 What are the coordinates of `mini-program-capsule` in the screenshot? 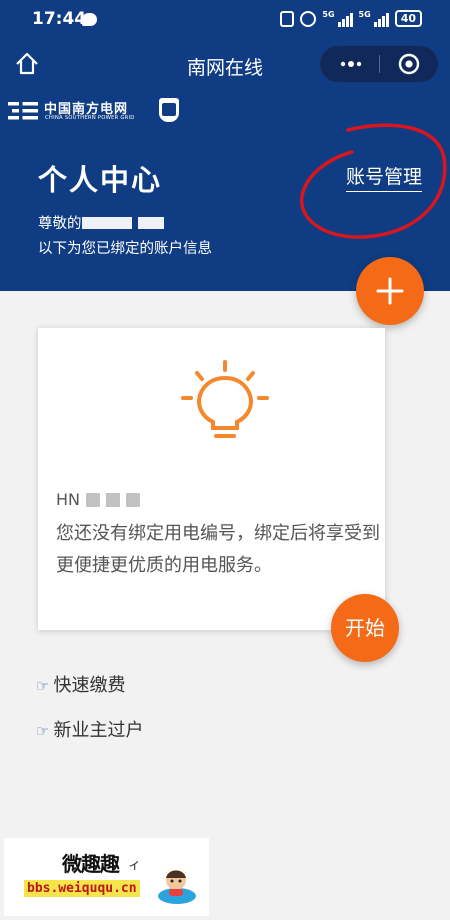 It's located at (379, 64).